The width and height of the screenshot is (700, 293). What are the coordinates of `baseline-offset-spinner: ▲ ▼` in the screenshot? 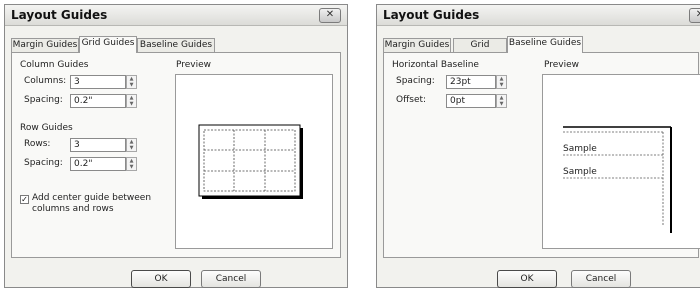 It's located at (501, 101).